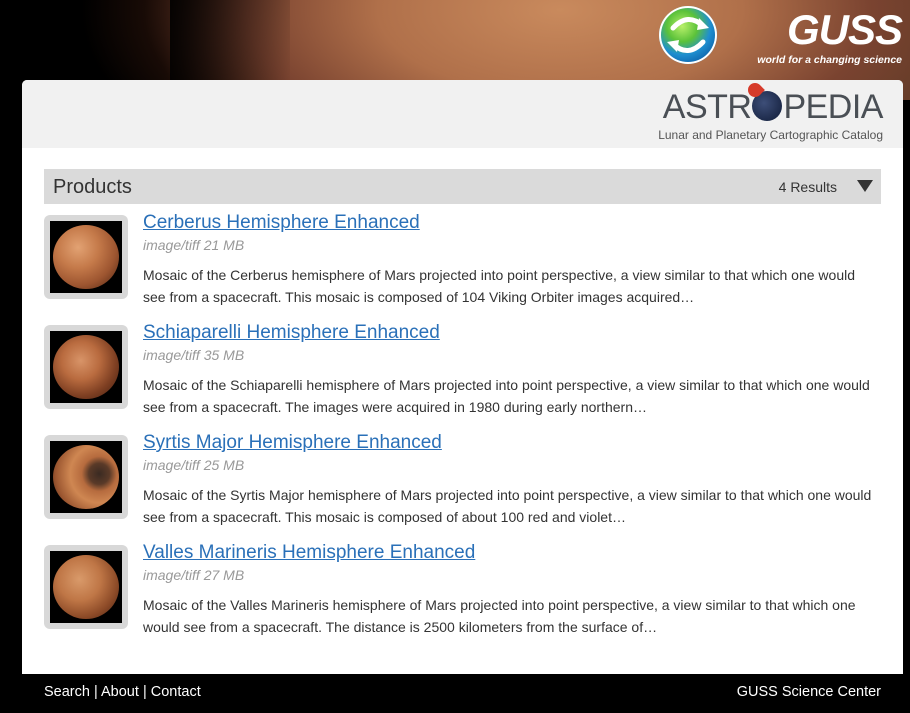  Describe the element at coordinates (281, 223) in the screenshot. I see `product-title-link: Cerberus Hemisphere Enhanced` at that location.